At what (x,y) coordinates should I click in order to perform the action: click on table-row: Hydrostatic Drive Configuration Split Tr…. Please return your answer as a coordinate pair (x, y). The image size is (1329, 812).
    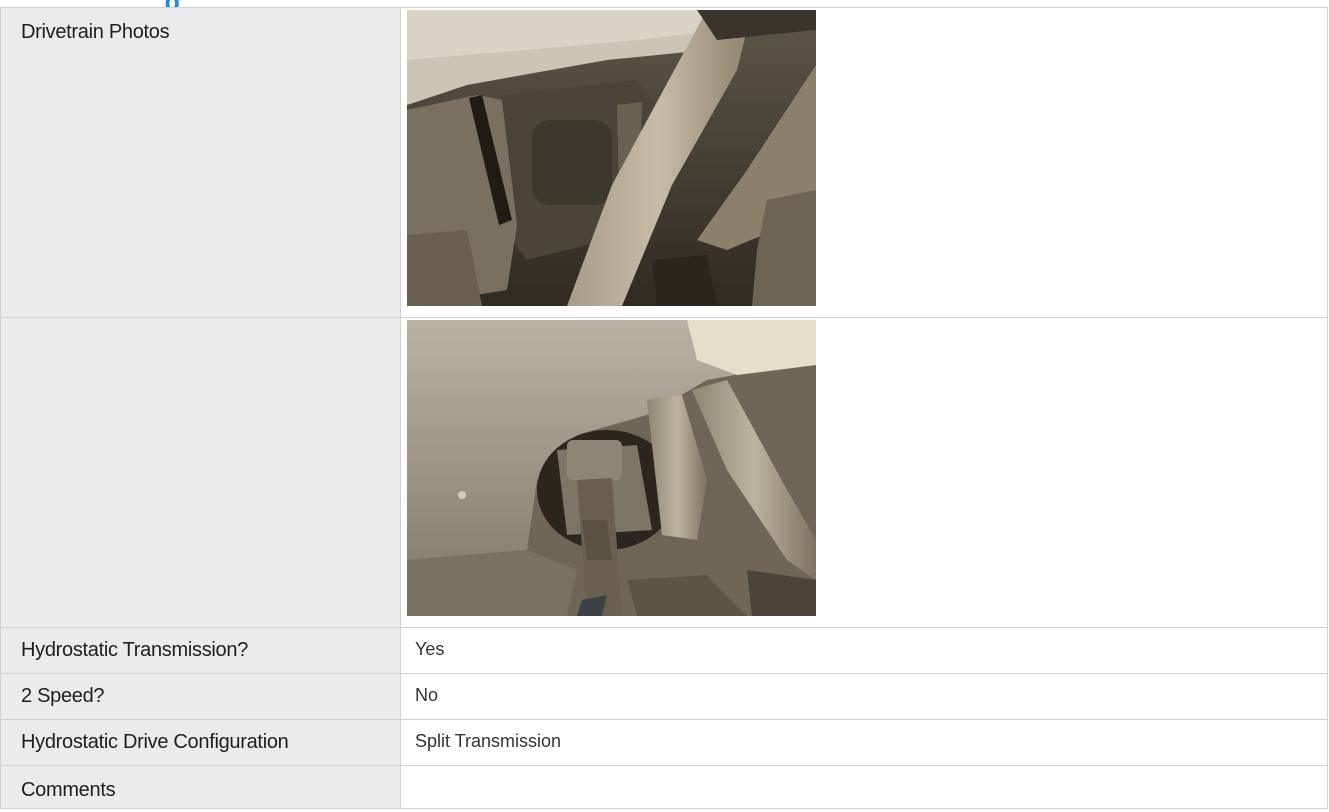
    Looking at the image, I should click on (664, 742).